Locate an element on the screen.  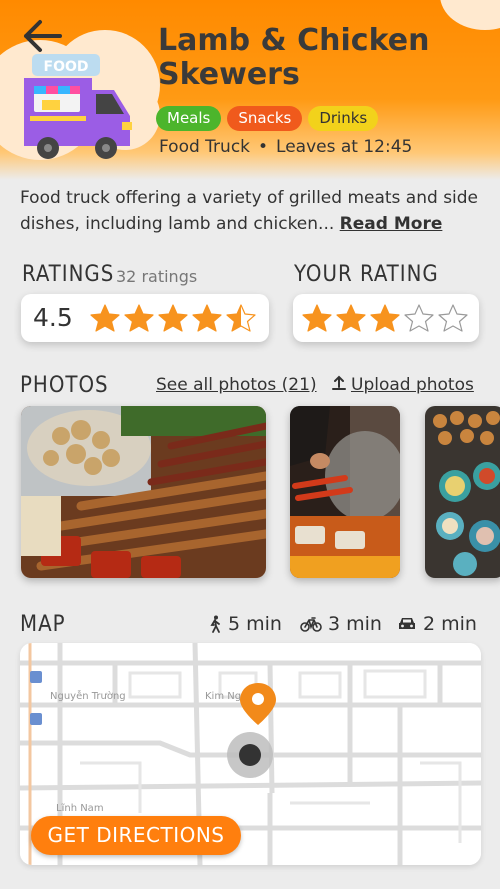
your-rating-stars is located at coordinates (385, 318).